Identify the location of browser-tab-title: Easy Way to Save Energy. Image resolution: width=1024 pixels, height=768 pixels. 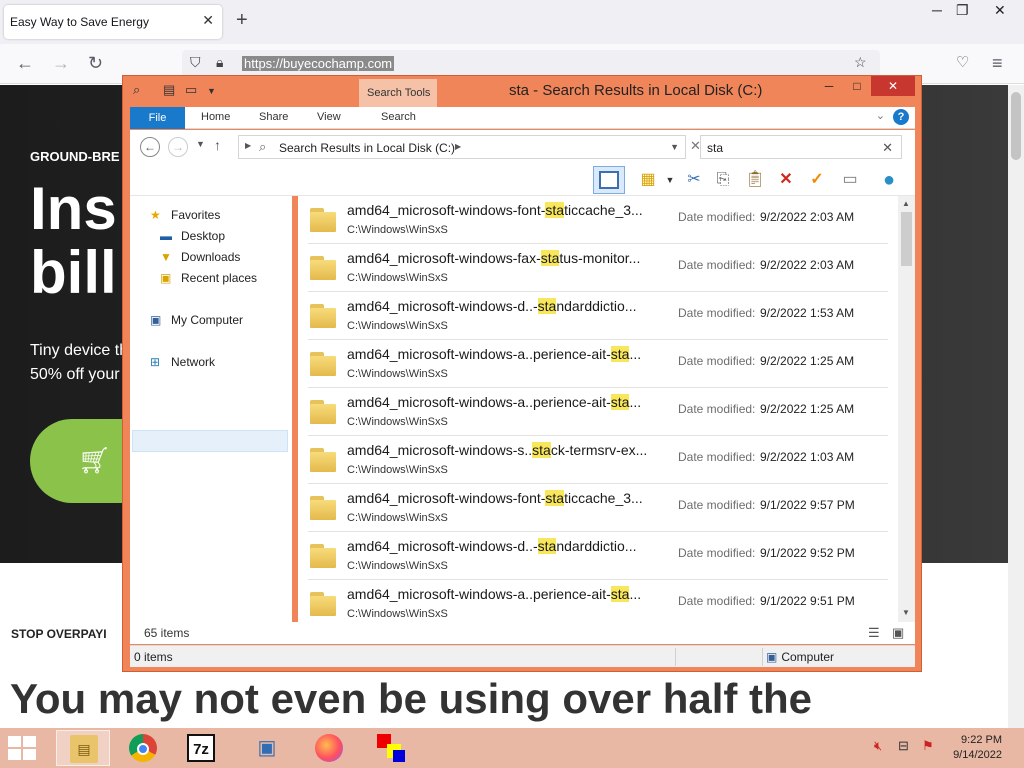
(79, 22).